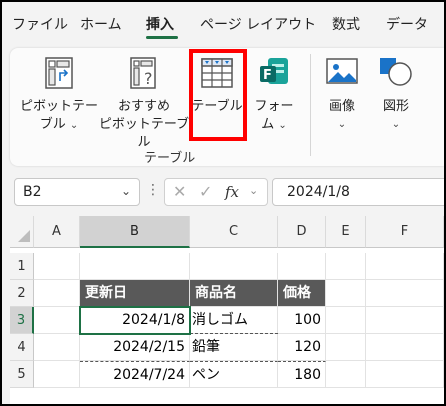 The width and height of the screenshot is (446, 406). I want to click on image-icon, so click(342, 71).